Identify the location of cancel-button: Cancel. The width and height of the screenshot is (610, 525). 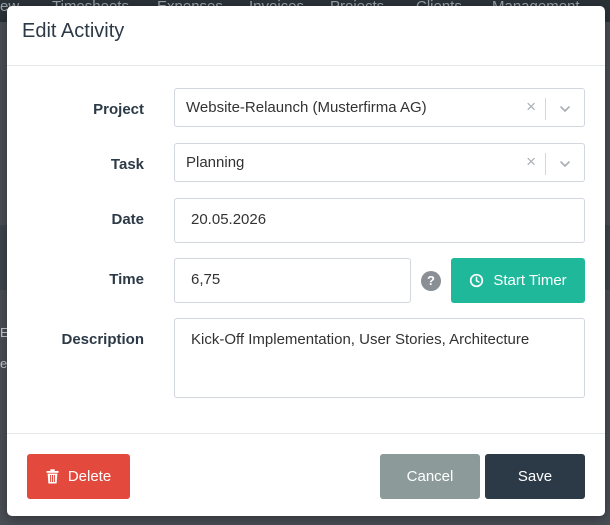
(430, 476).